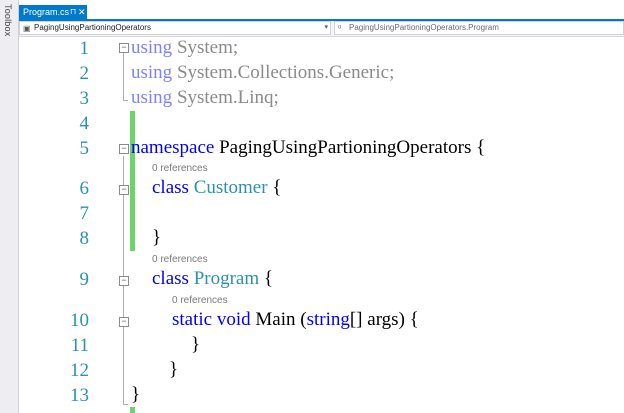 The height and width of the screenshot is (413, 624). I want to click on type-name: Program, so click(226, 278).